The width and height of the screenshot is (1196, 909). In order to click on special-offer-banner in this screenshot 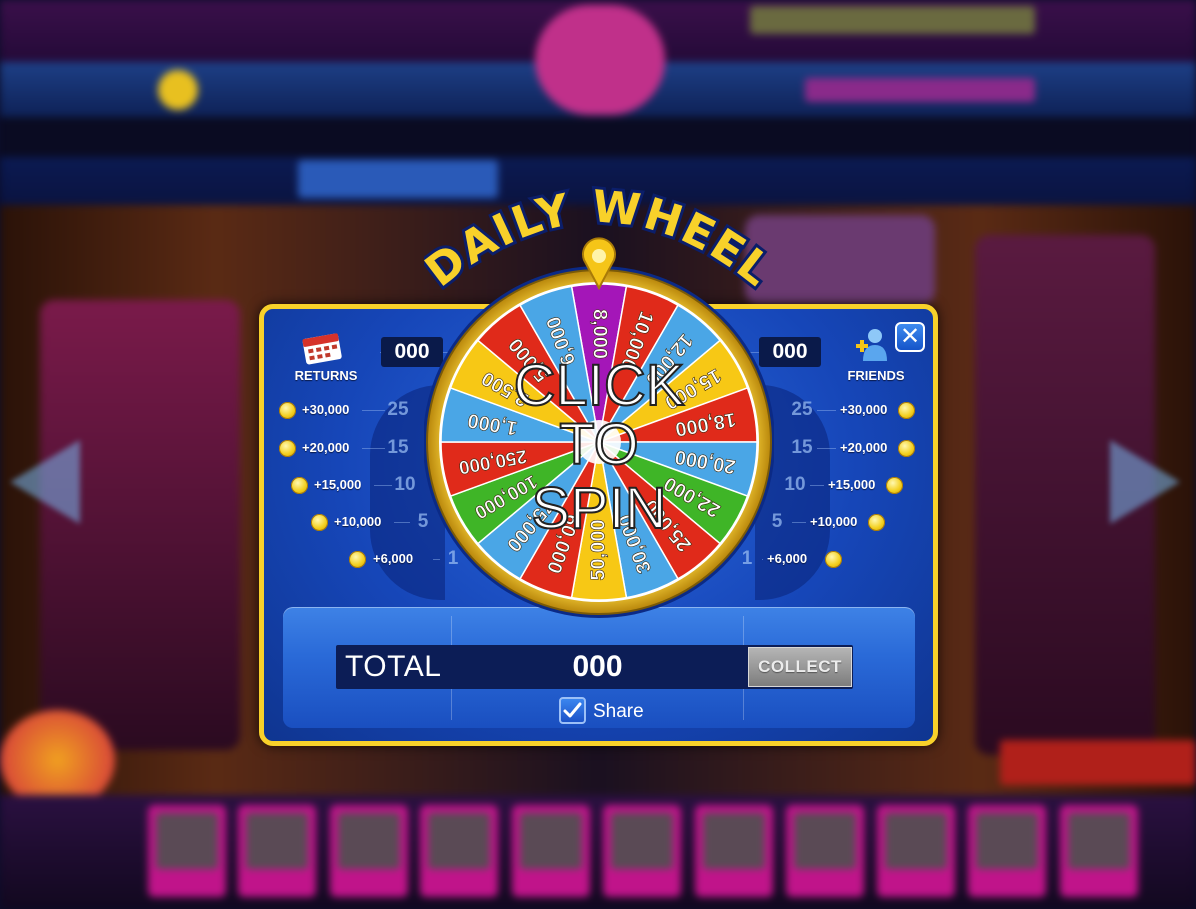, I will do `click(1098, 762)`.